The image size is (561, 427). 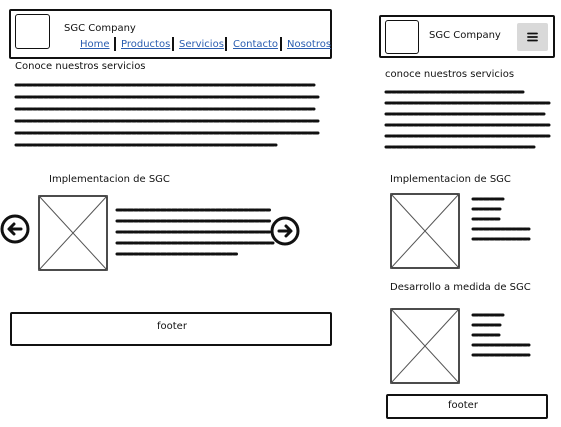 I want to click on mobile-feature-1-scribble-text, so click(x=501, y=219).